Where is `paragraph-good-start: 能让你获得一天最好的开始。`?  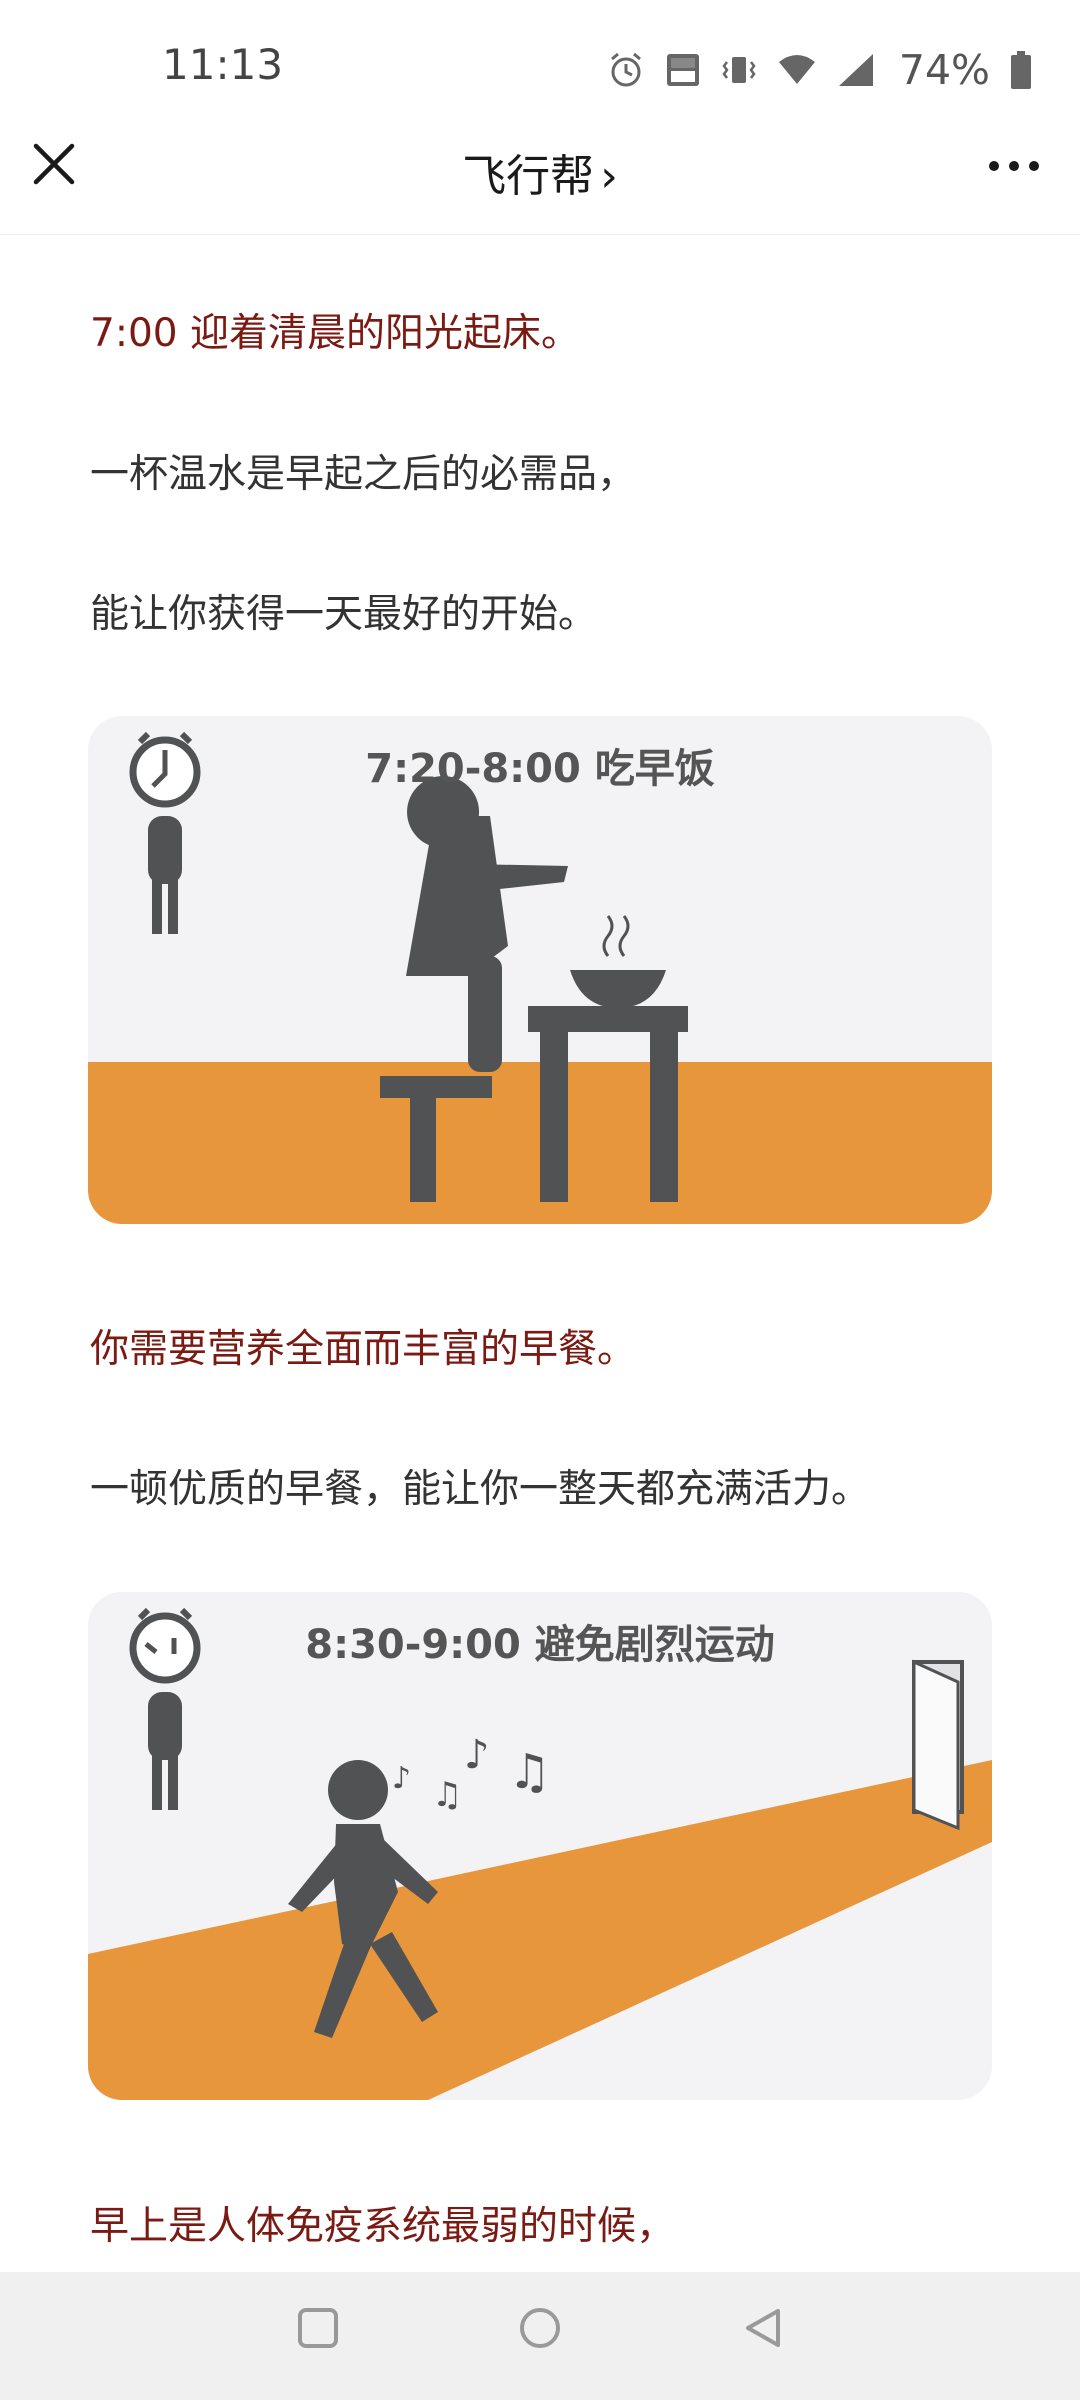 paragraph-good-start: 能让你获得一天最好的开始。 is located at coordinates (344, 614).